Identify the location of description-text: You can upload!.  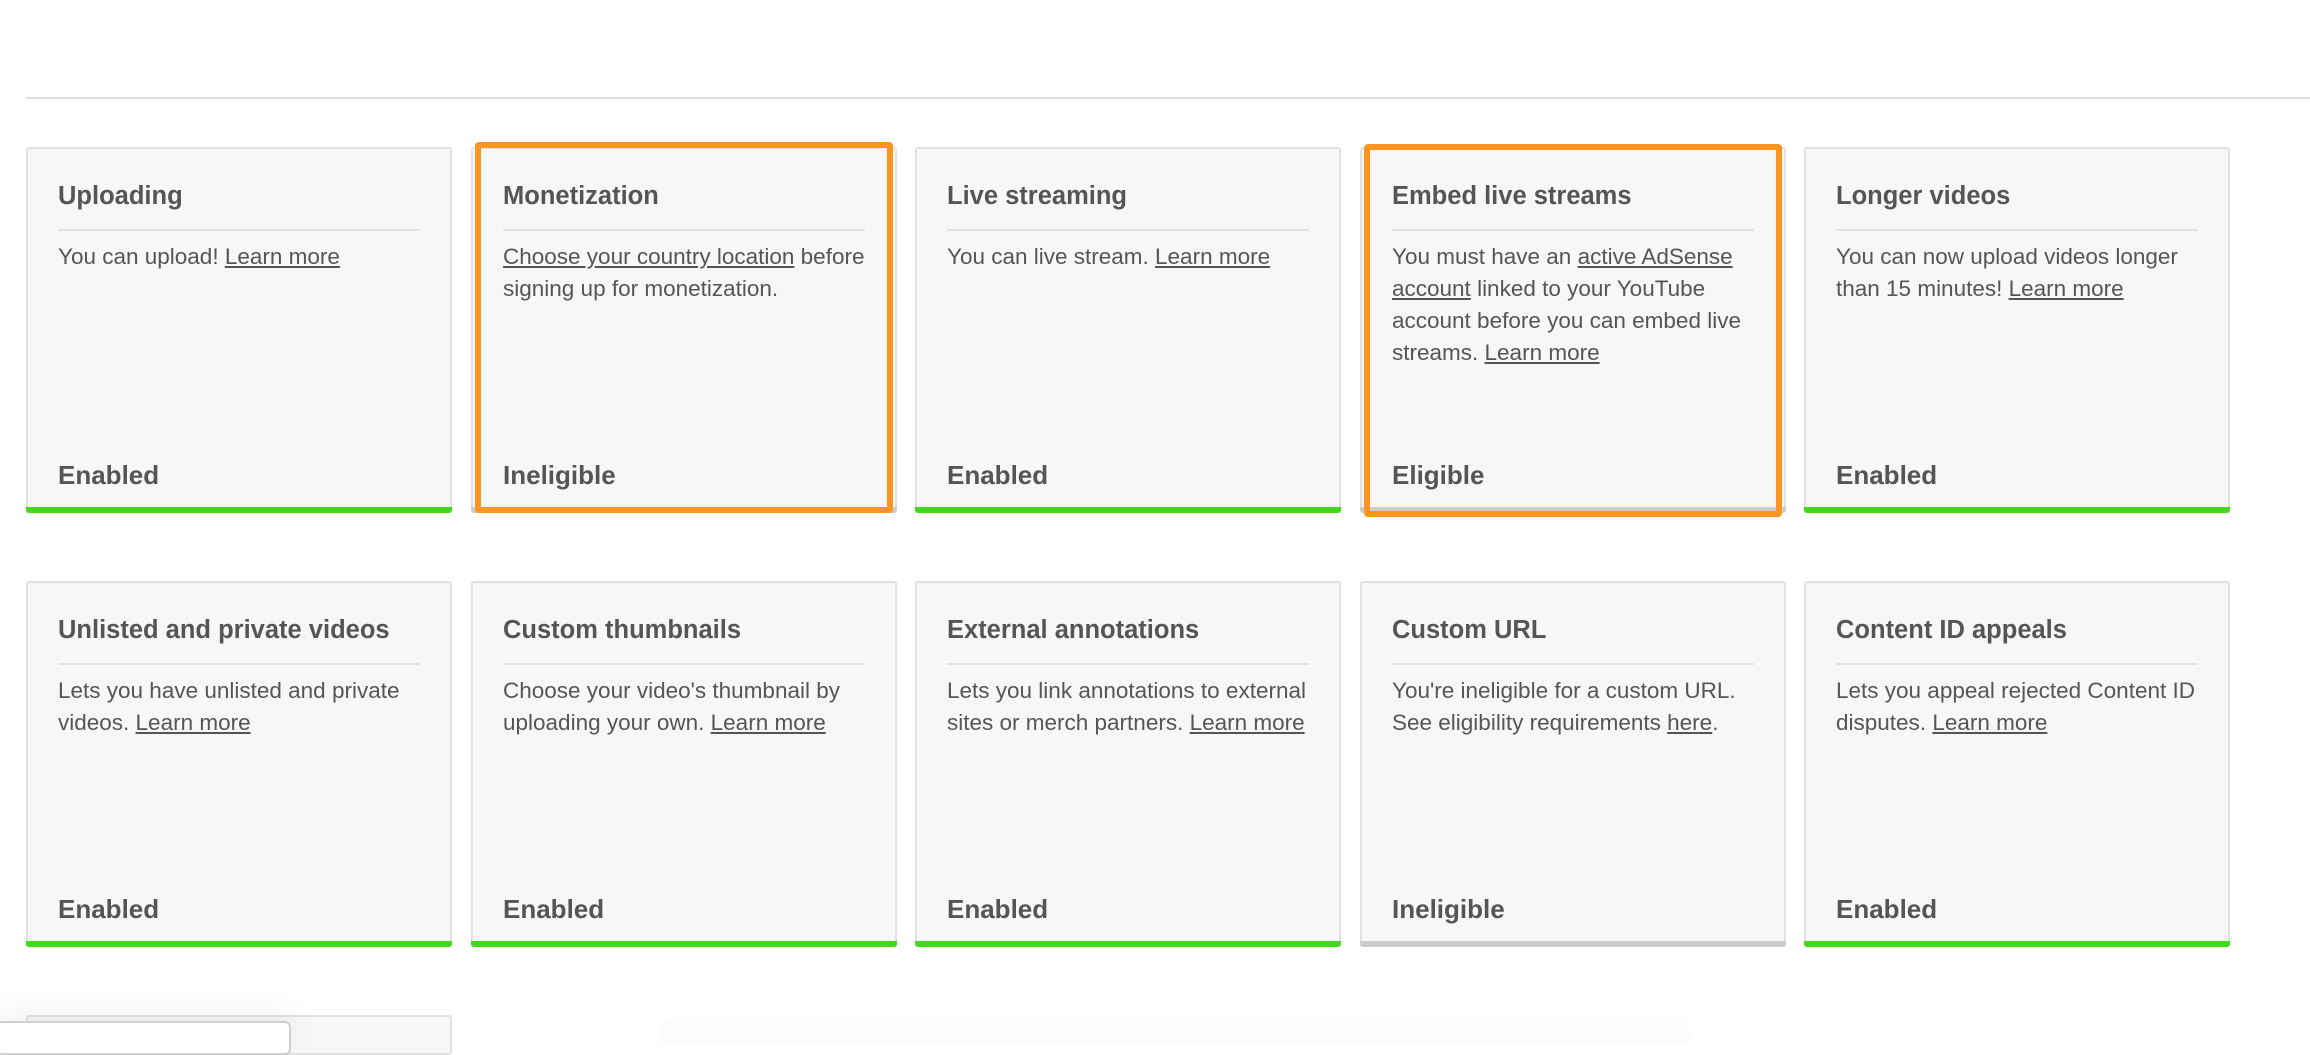
(141, 256).